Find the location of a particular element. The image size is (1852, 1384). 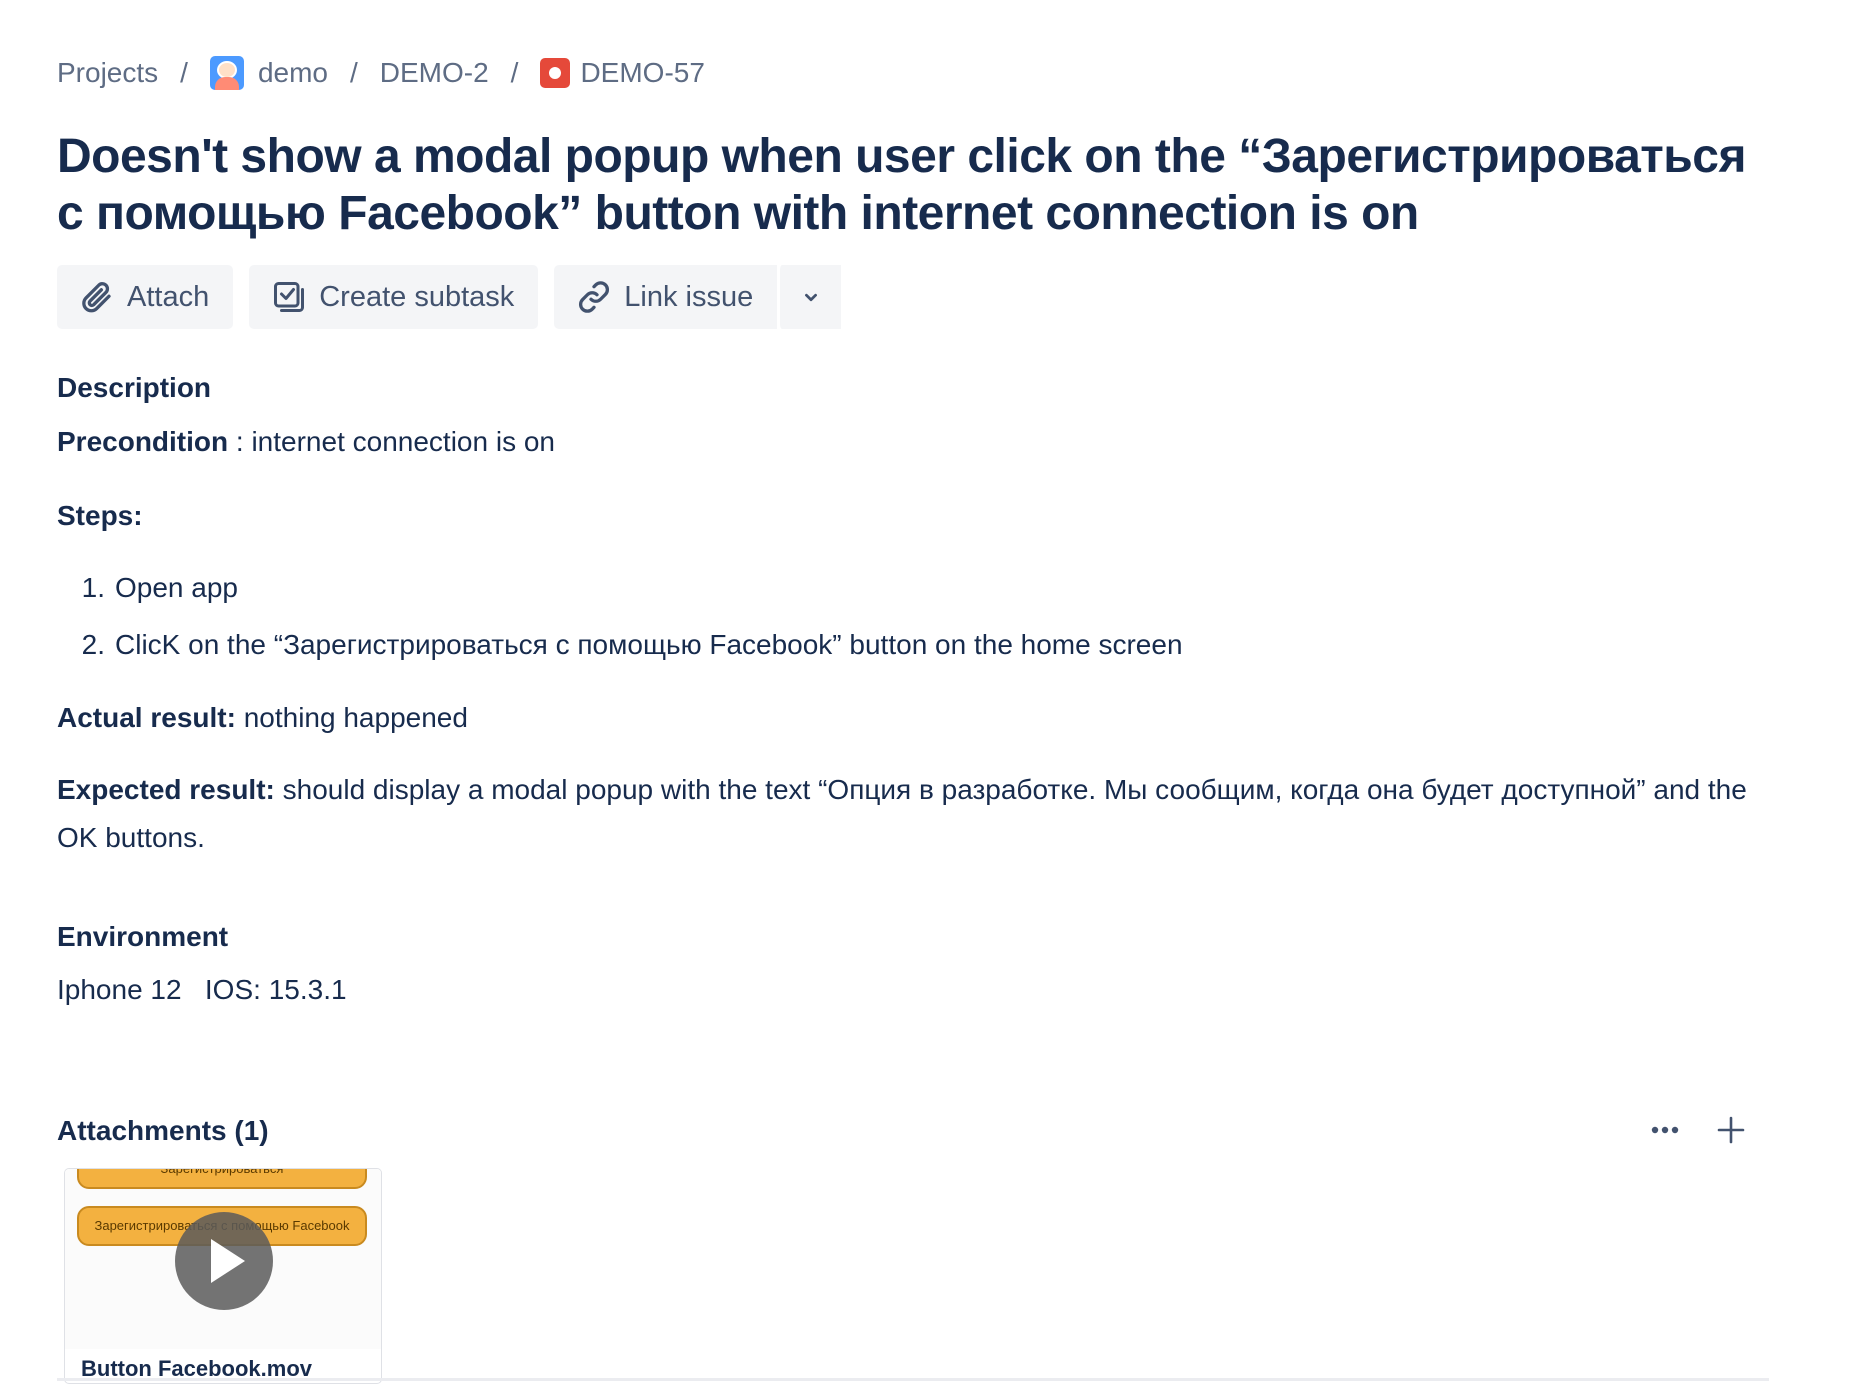

actual-result-paragraph: Actual result: nothing happened is located at coordinates (262, 718).